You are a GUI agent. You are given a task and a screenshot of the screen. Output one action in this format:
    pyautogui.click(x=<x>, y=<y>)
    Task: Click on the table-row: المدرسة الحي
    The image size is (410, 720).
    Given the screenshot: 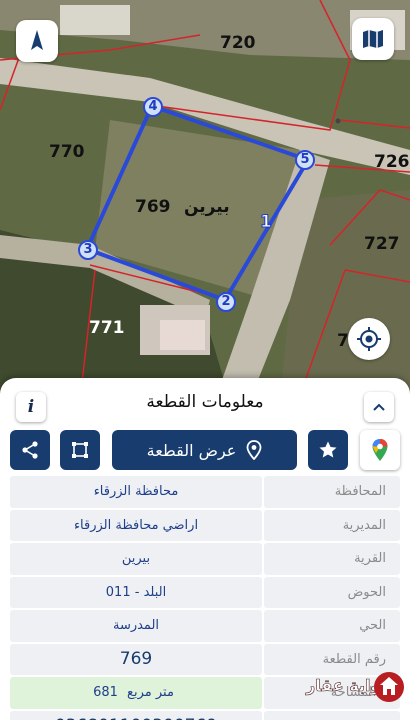 What is the action you would take?
    pyautogui.click(x=205, y=626)
    